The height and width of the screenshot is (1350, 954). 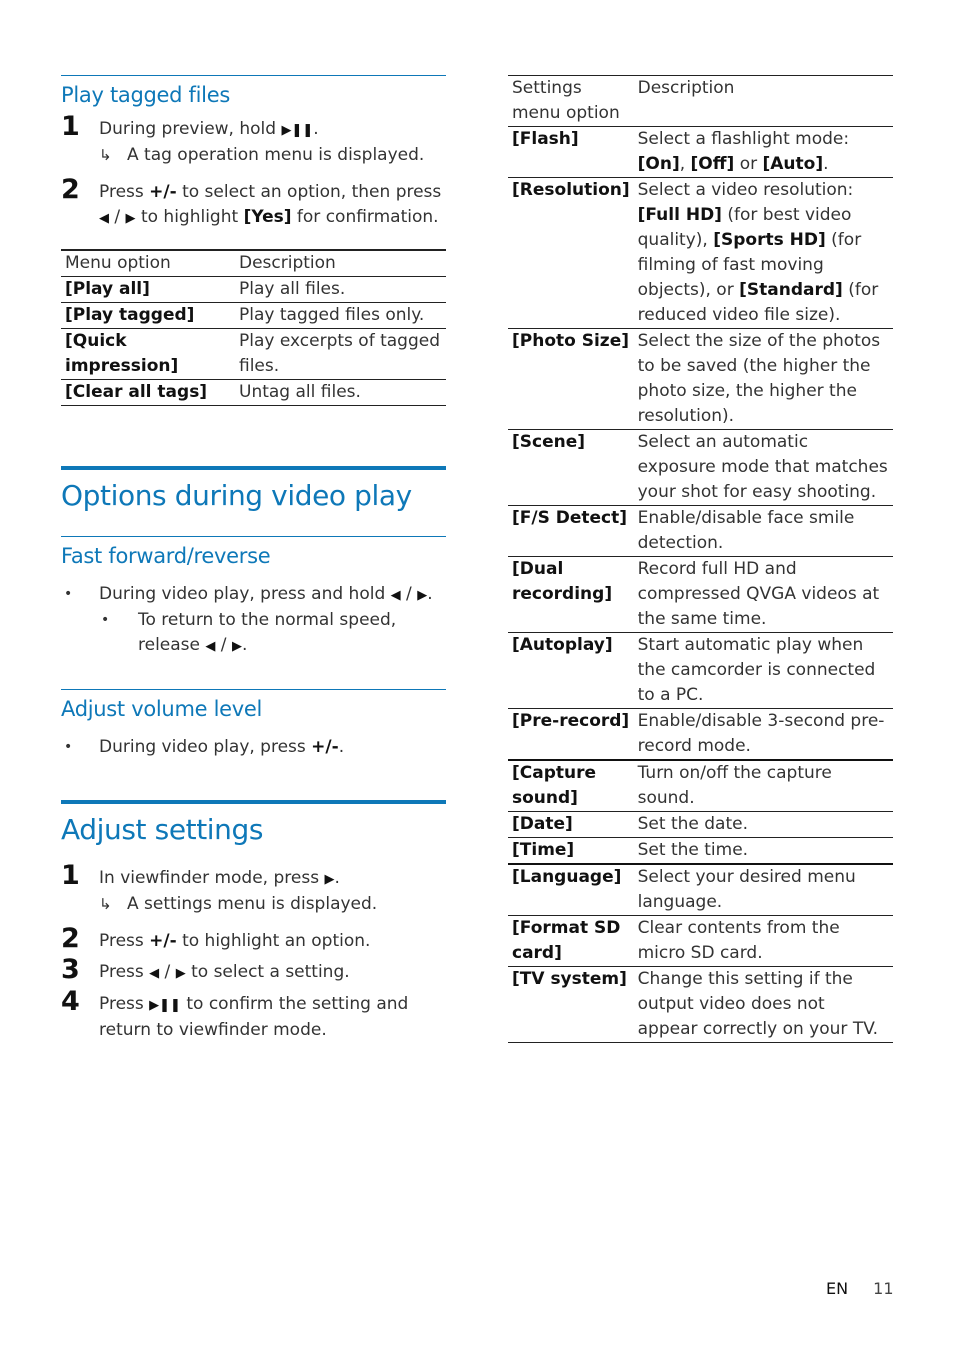 I want to click on table-row: [Date] Set the date., so click(x=700, y=824).